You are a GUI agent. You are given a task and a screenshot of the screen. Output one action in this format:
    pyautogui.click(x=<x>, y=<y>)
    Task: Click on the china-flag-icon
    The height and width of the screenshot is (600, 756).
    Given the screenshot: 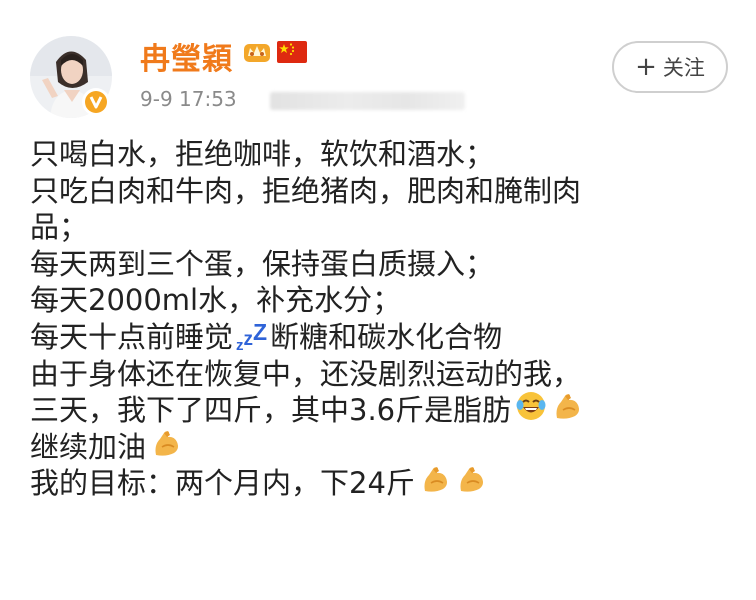 What is the action you would take?
    pyautogui.click(x=292, y=54)
    